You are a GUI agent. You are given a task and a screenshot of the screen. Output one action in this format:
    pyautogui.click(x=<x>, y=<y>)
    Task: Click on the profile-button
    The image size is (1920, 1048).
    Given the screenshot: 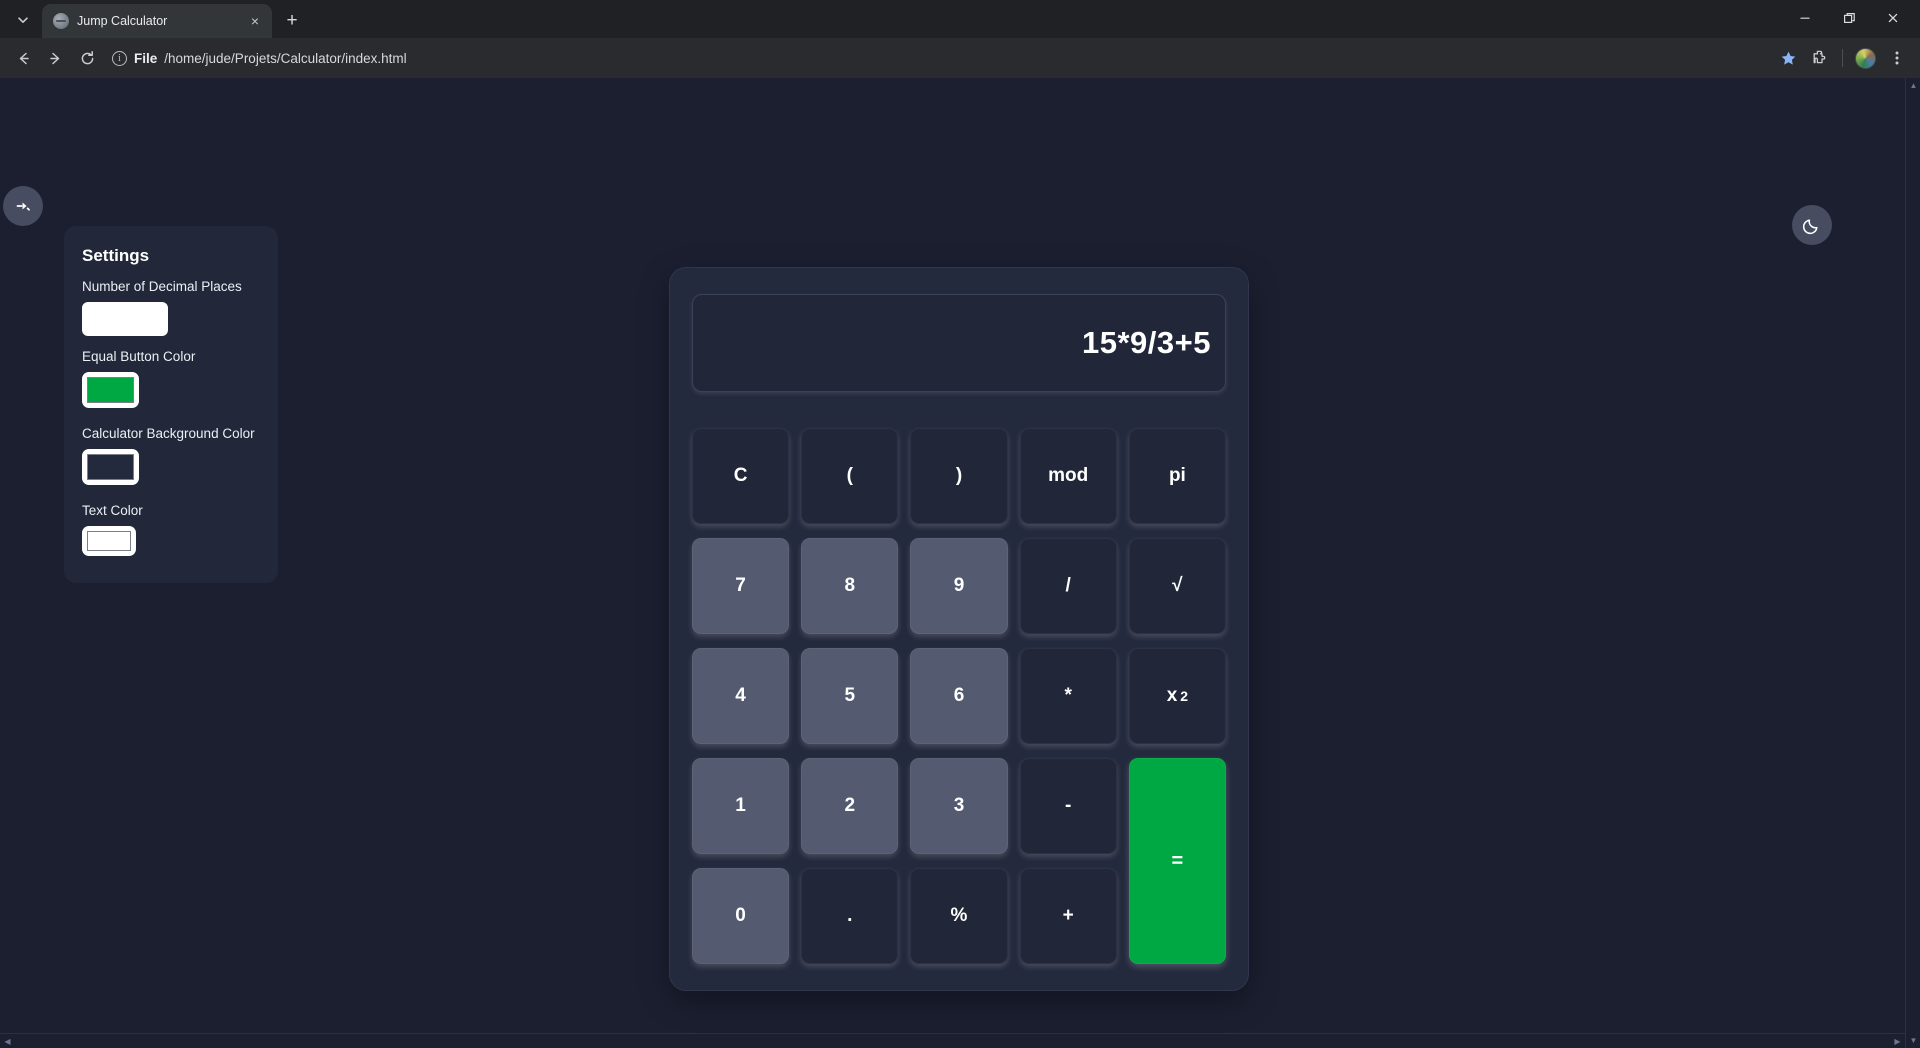 What is the action you would take?
    pyautogui.click(x=1865, y=58)
    